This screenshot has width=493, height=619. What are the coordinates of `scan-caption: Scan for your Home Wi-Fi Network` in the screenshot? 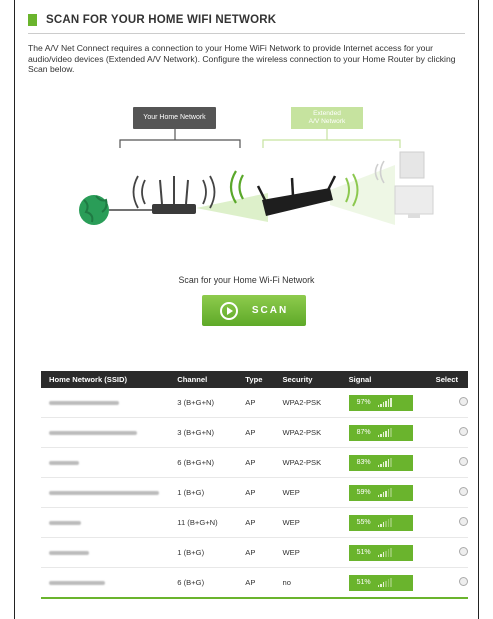 It's located at (246, 280).